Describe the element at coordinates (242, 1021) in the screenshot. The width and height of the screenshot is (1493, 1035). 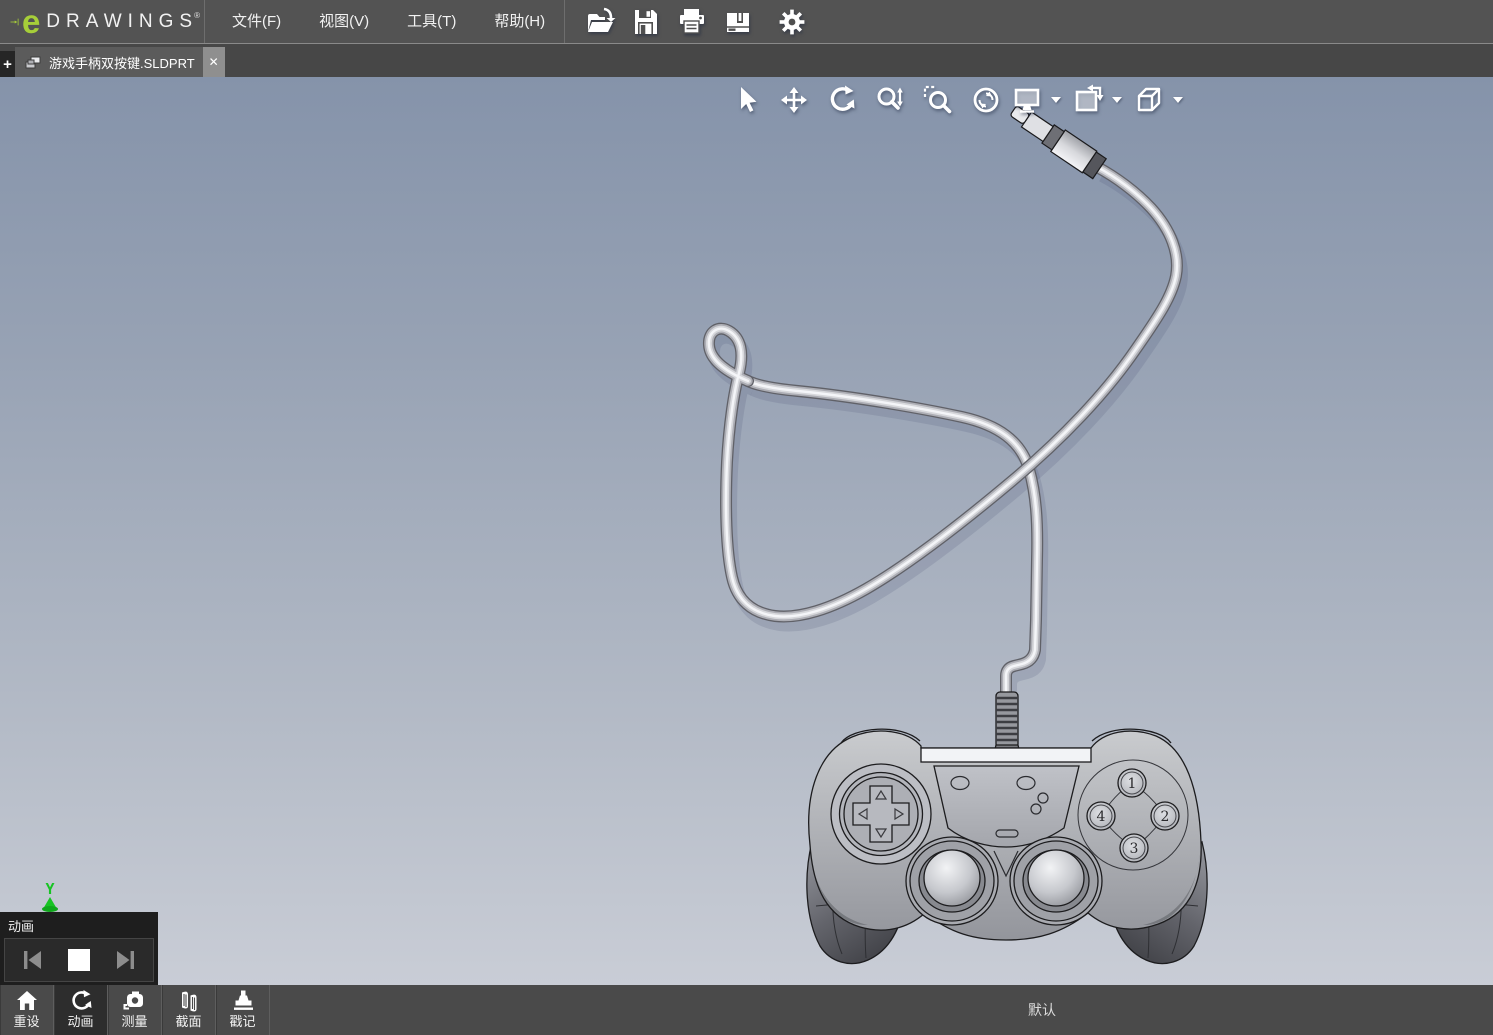
I see `tool-label: 戳记` at that location.